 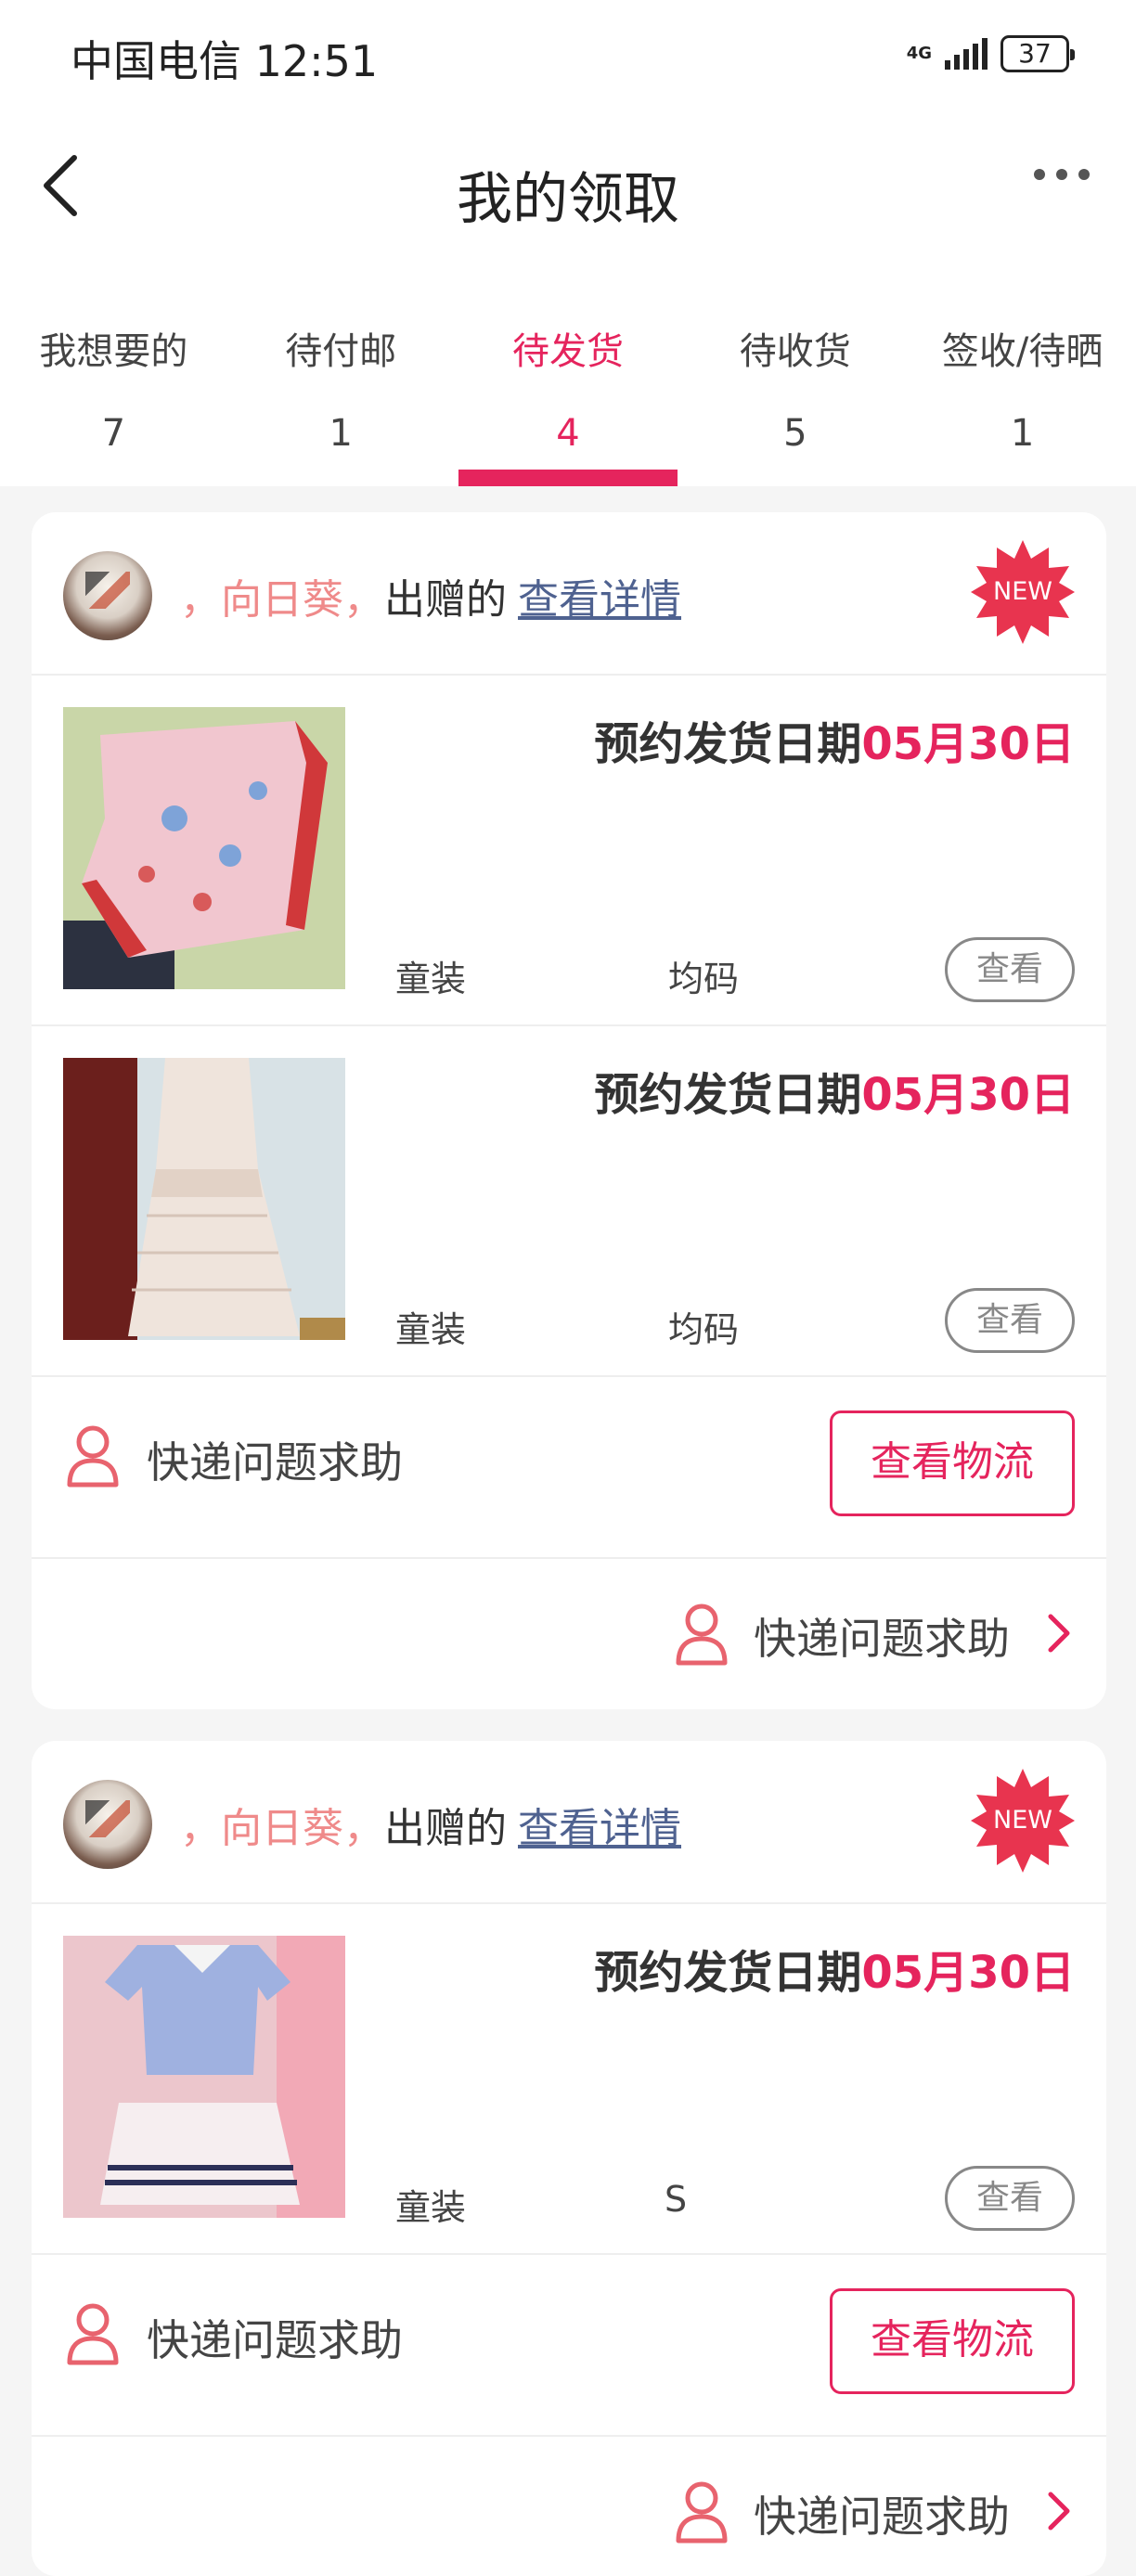 I want to click on more-button, so click(x=1062, y=174).